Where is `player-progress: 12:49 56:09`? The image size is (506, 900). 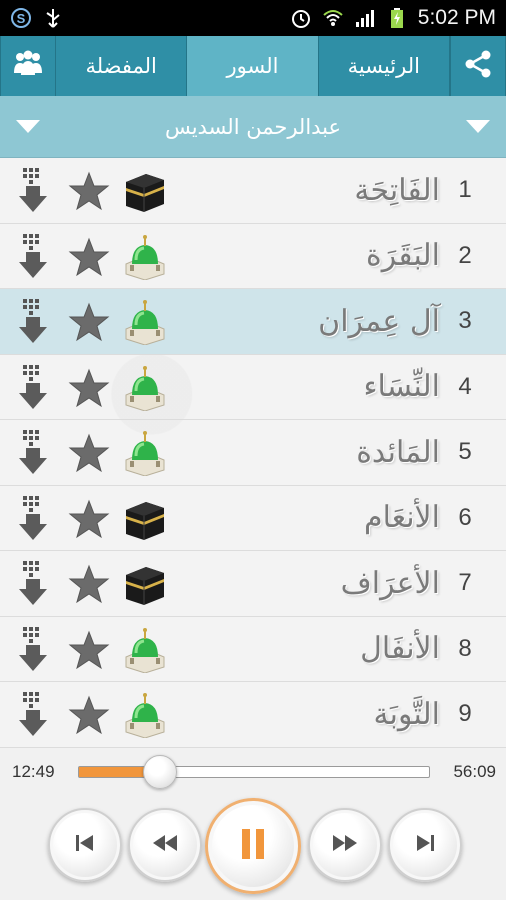 player-progress: 12:49 56:09 is located at coordinates (253, 772).